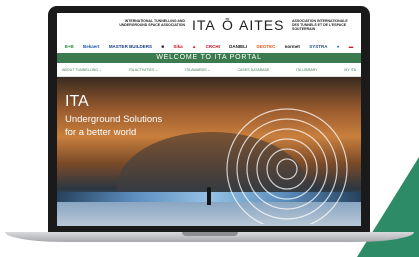 This screenshot has width=419, height=257. What do you see at coordinates (210, 234) in the screenshot?
I see `laptop-notch` at bounding box center [210, 234].